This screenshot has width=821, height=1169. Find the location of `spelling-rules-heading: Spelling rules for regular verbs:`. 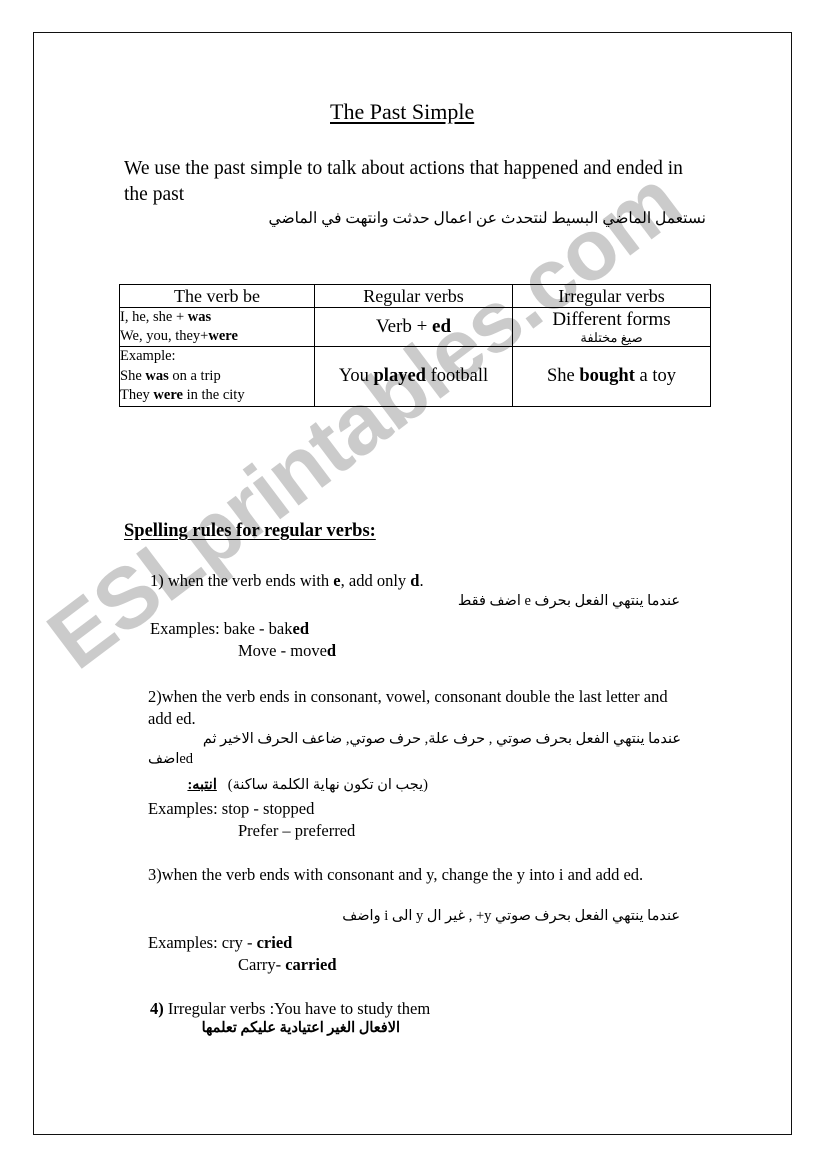

spelling-rules-heading: Spelling rules for regular verbs: is located at coordinates (250, 531).